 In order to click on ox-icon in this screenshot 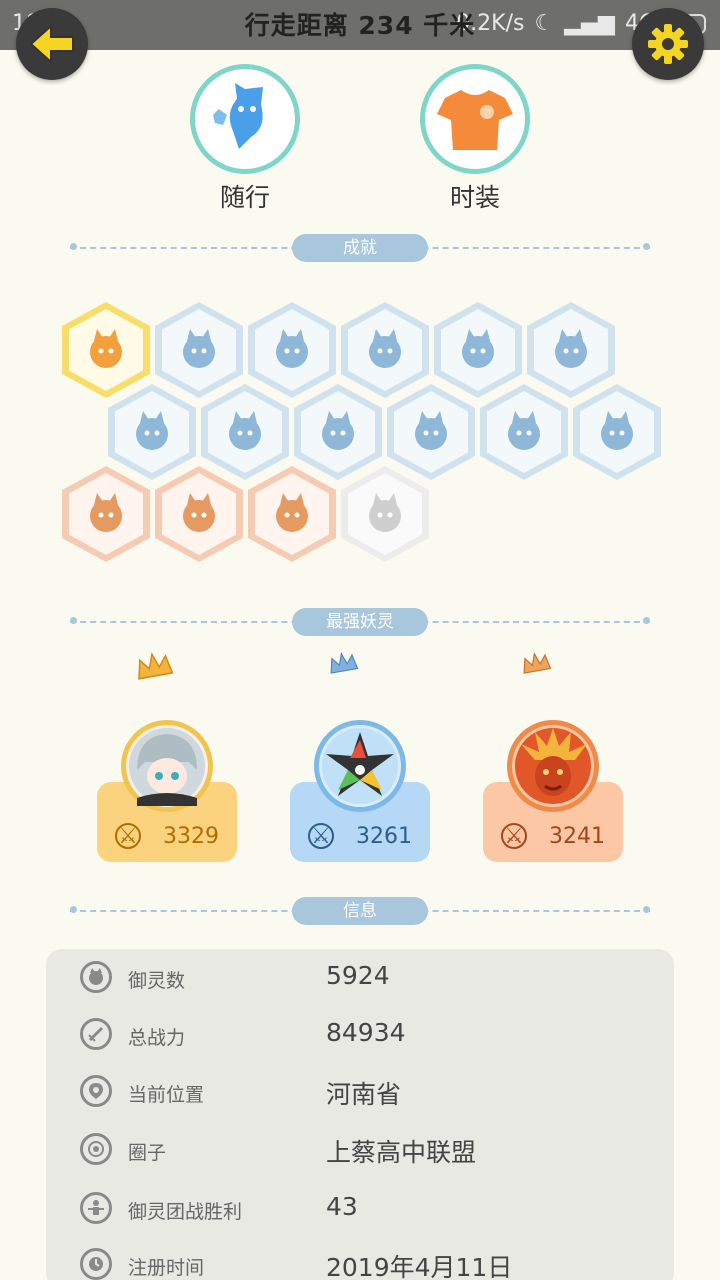, I will do `click(199, 512)`.